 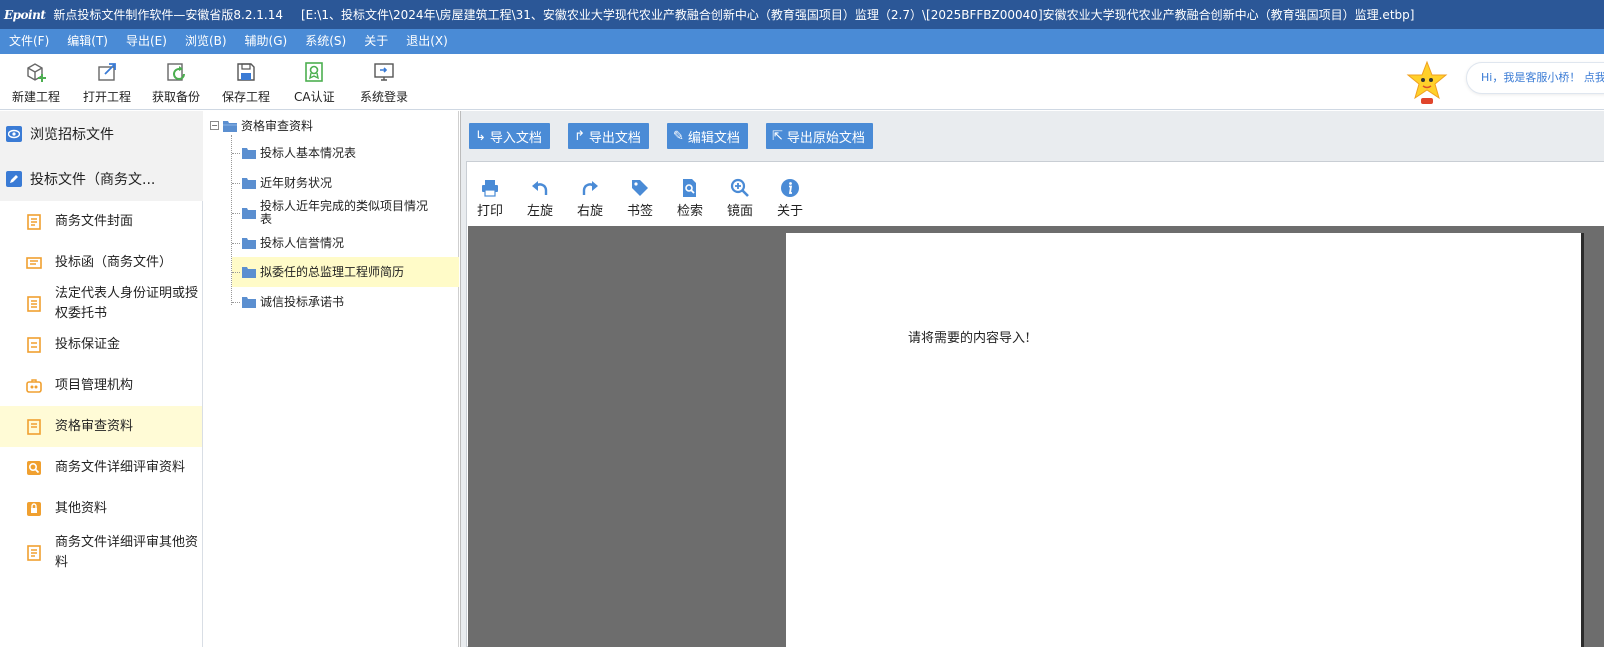 I want to click on tree-node: 投标人近年完成的类似项目情况表, so click(x=345, y=213).